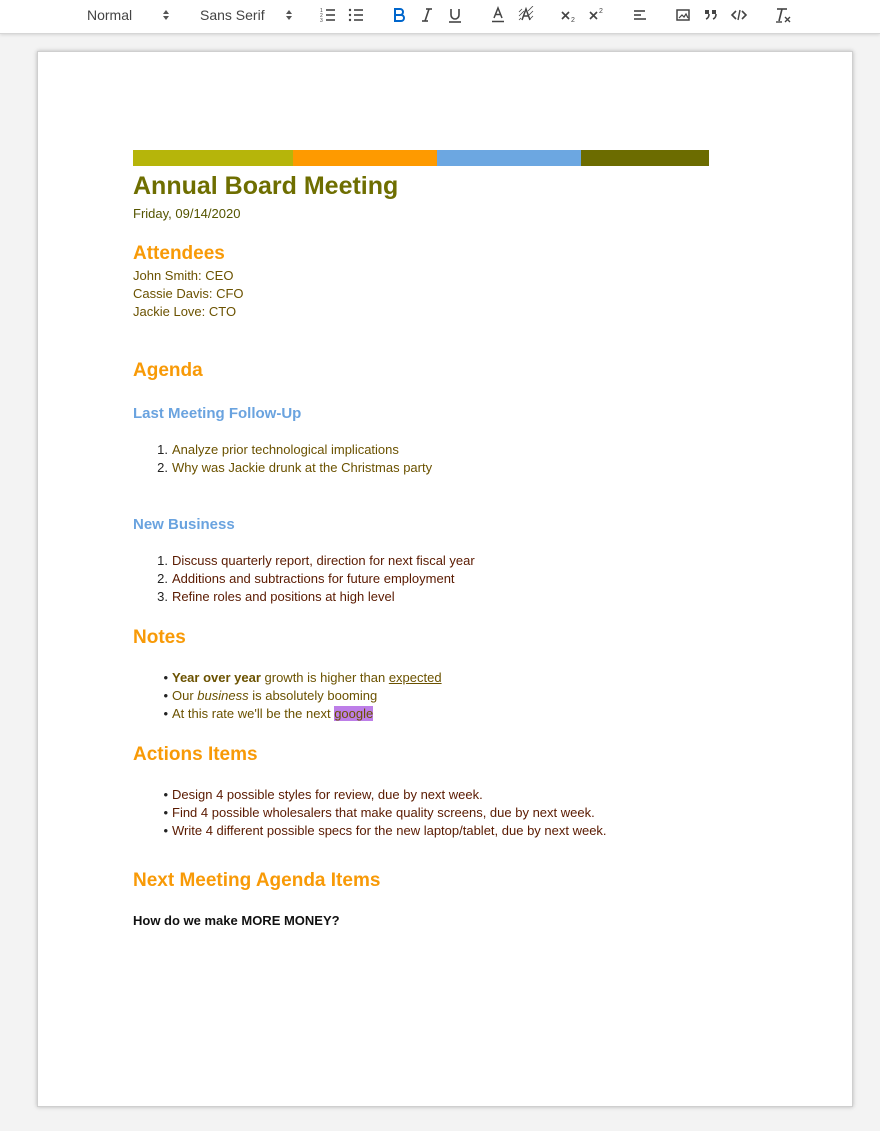  Describe the element at coordinates (568, 17) in the screenshot. I see `subscript-icon: 2` at that location.